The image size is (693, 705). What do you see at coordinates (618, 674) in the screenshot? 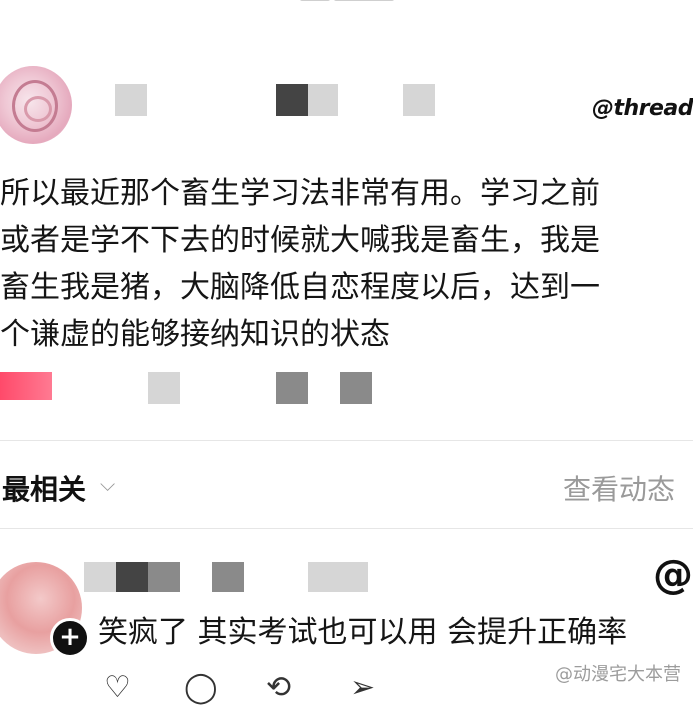
I see `weibo-watermark: @动漫宅大本营` at bounding box center [618, 674].